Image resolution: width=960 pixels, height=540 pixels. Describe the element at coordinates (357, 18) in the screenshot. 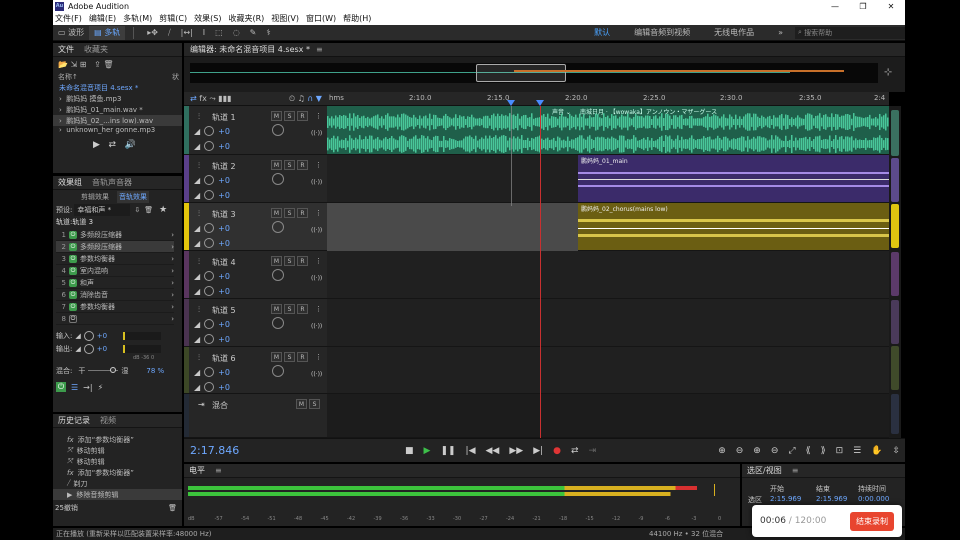

I see `menu-help: 帮助(H)` at that location.